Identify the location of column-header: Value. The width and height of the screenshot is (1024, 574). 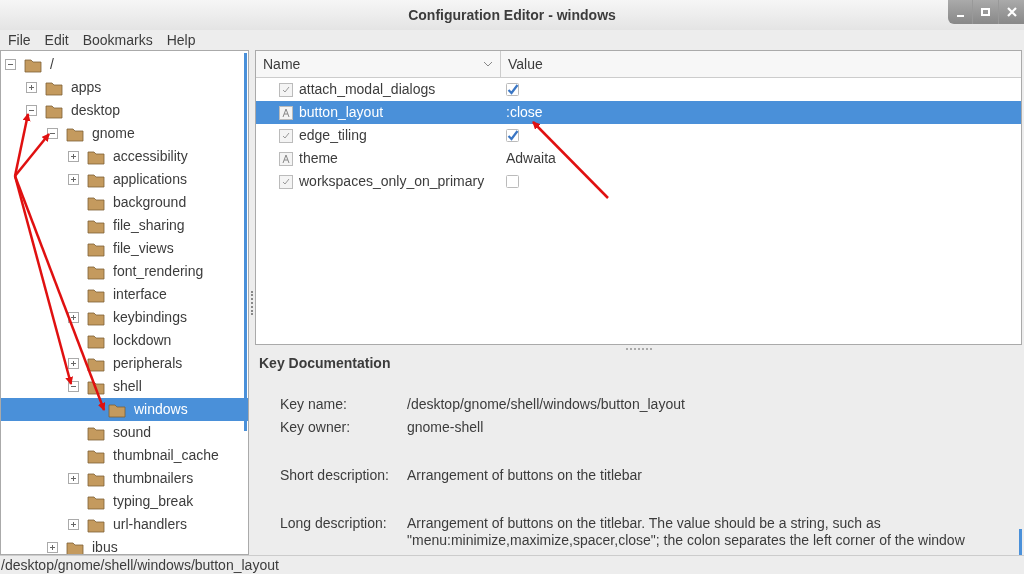
(761, 64).